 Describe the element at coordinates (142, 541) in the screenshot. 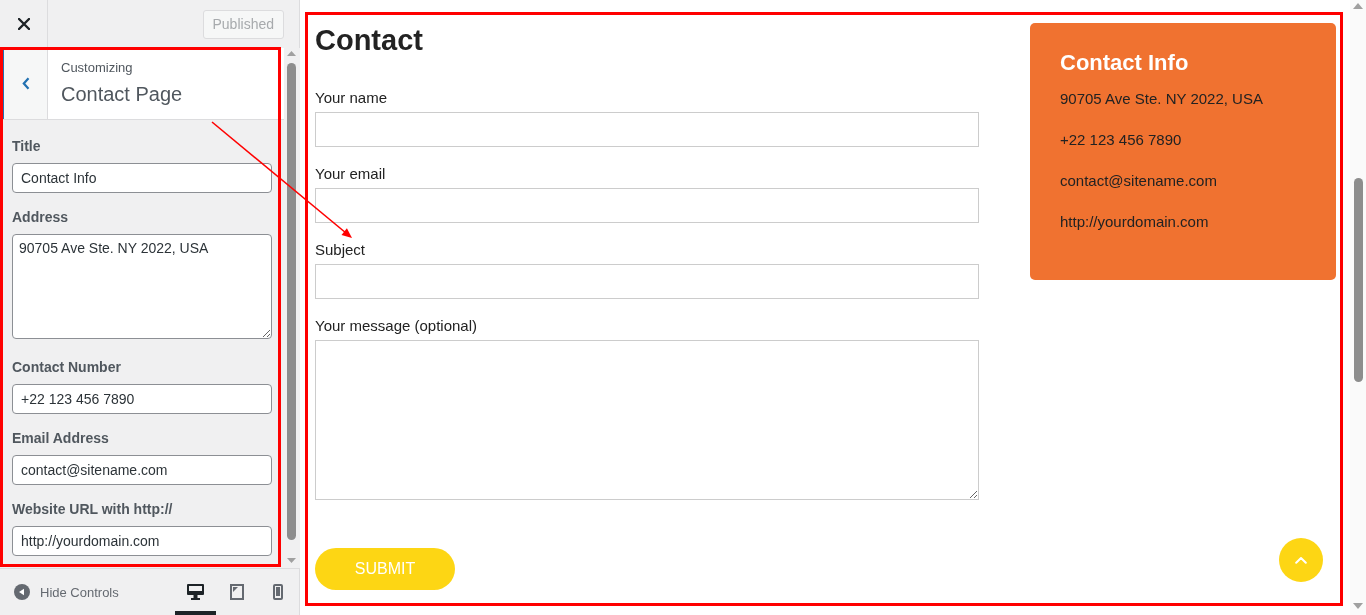

I see `text-field: http://yourdomain.com` at that location.